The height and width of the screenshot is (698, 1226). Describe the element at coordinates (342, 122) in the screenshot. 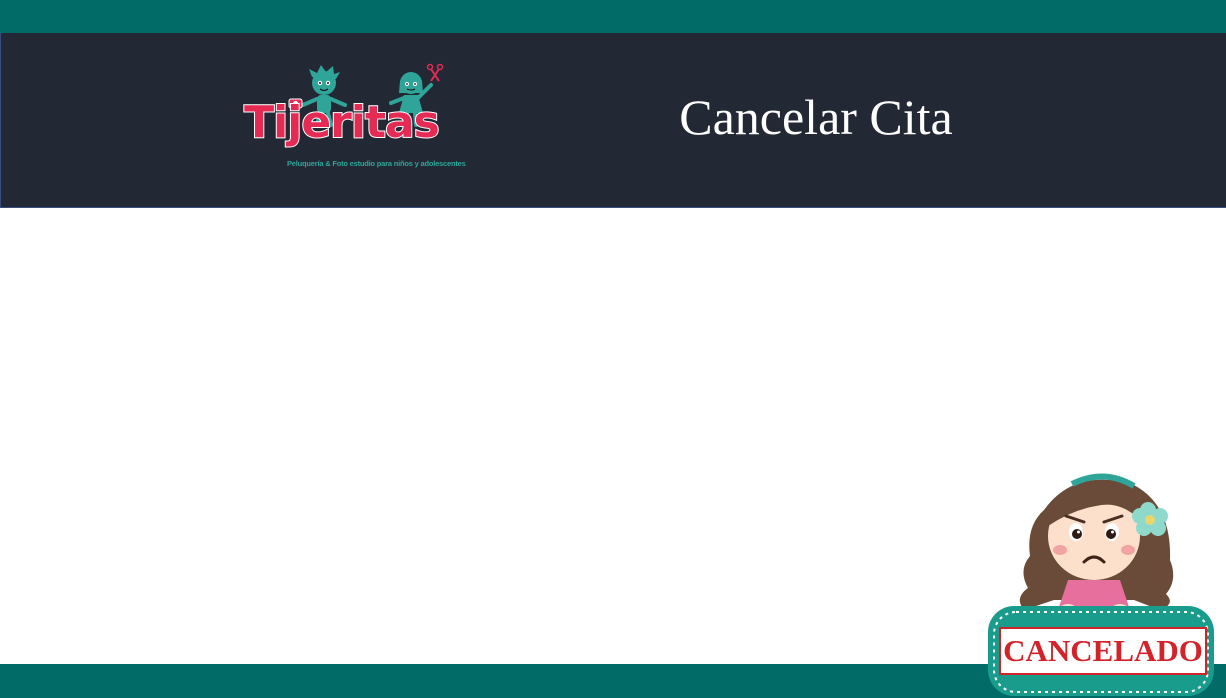

I see `brand-name: Tijeritas` at that location.